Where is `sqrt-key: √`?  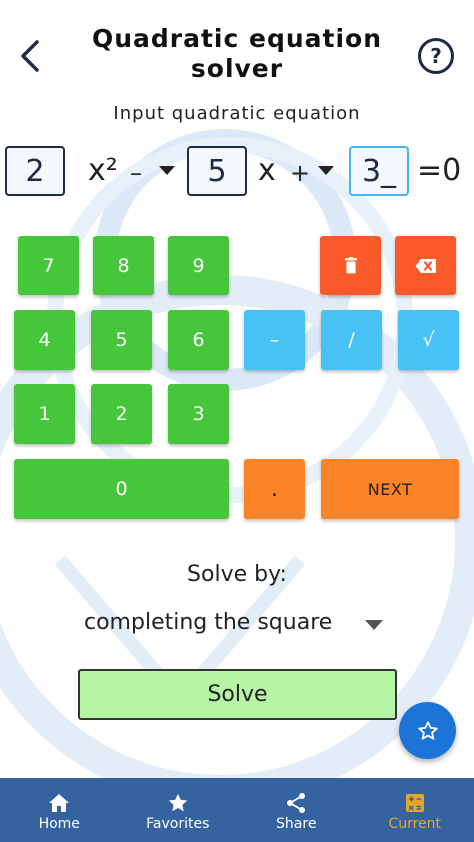
sqrt-key: √ is located at coordinates (428, 340).